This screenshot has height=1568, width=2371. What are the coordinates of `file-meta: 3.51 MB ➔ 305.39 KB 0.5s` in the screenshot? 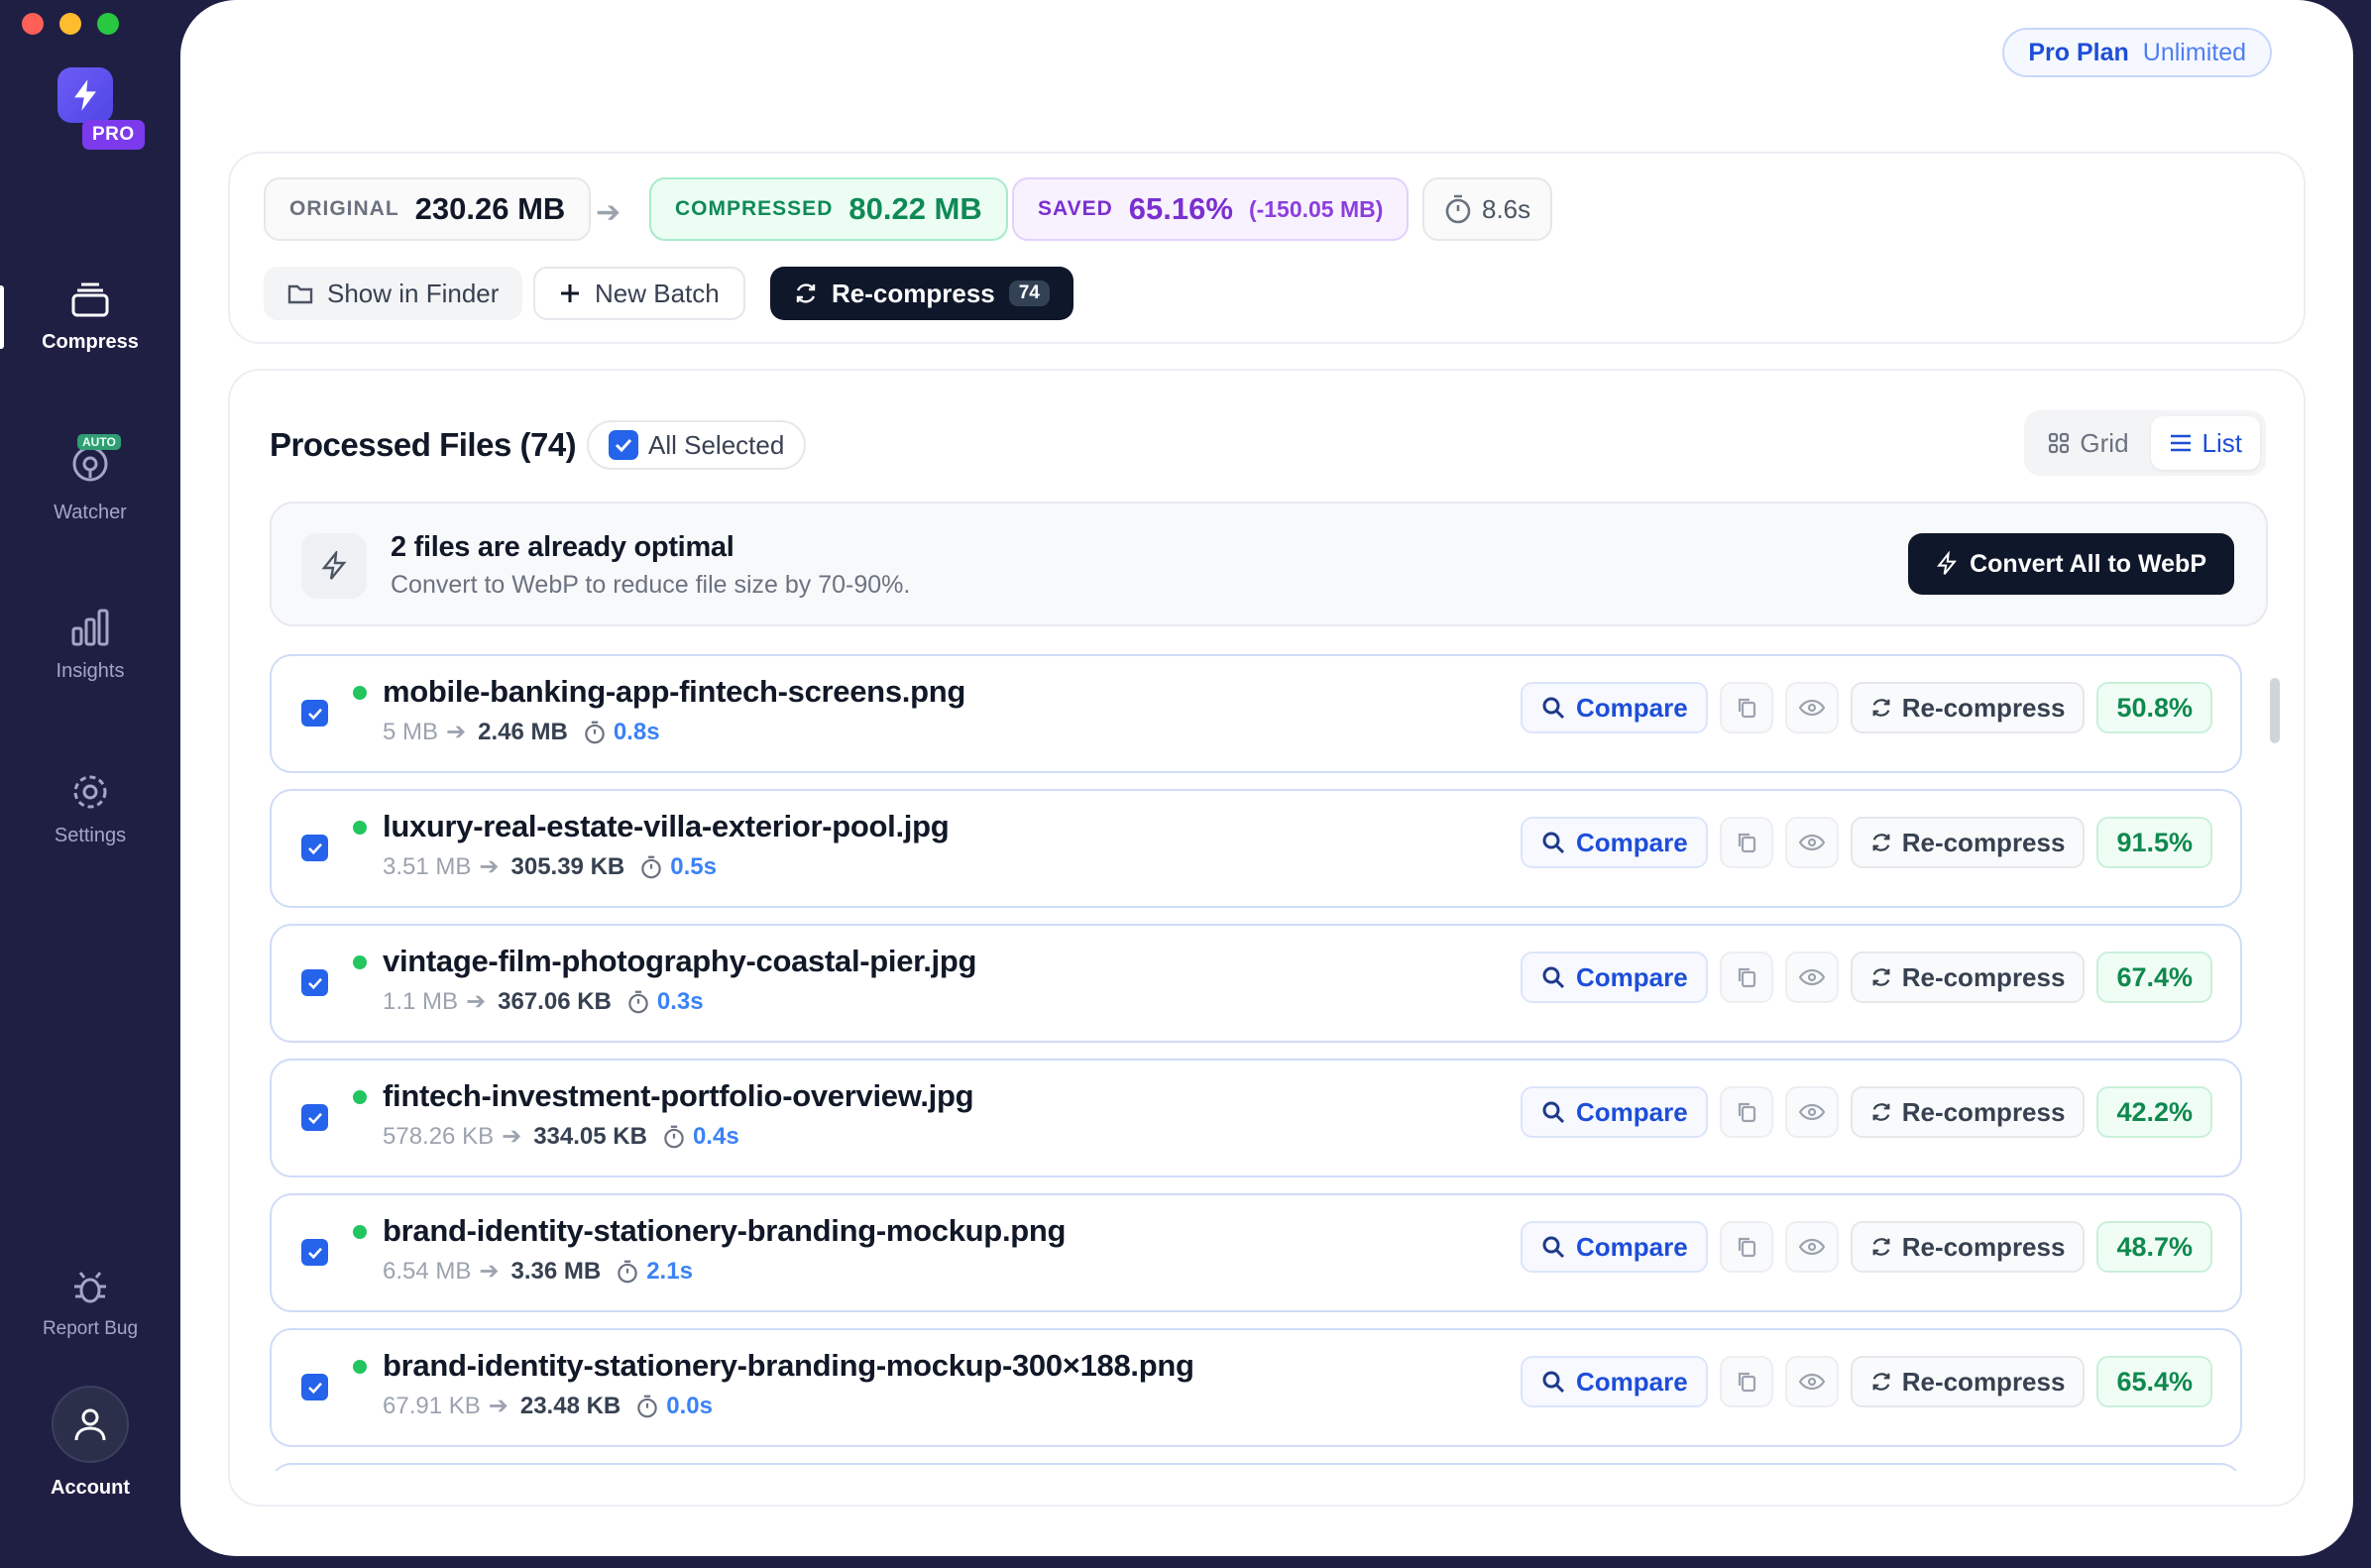 It's located at (550, 866).